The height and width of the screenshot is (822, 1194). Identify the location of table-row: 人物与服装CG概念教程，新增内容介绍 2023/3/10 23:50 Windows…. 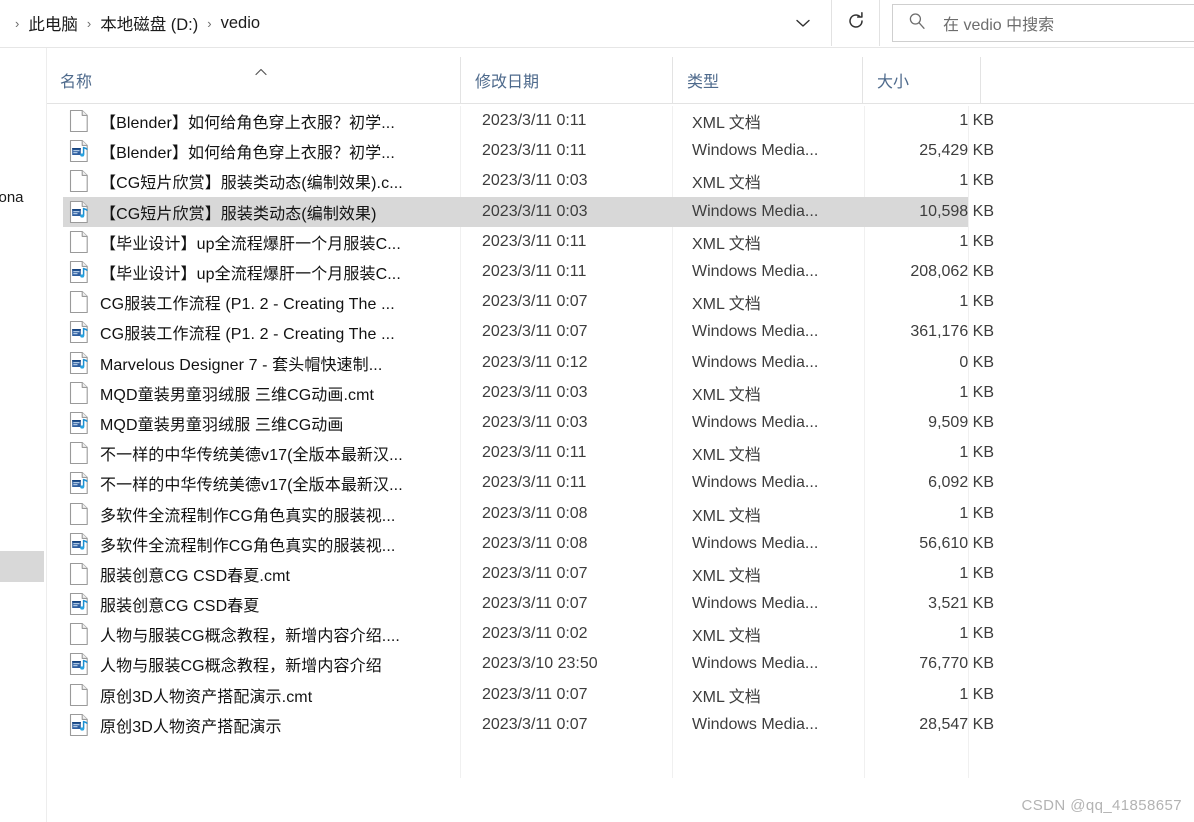
(597, 664).